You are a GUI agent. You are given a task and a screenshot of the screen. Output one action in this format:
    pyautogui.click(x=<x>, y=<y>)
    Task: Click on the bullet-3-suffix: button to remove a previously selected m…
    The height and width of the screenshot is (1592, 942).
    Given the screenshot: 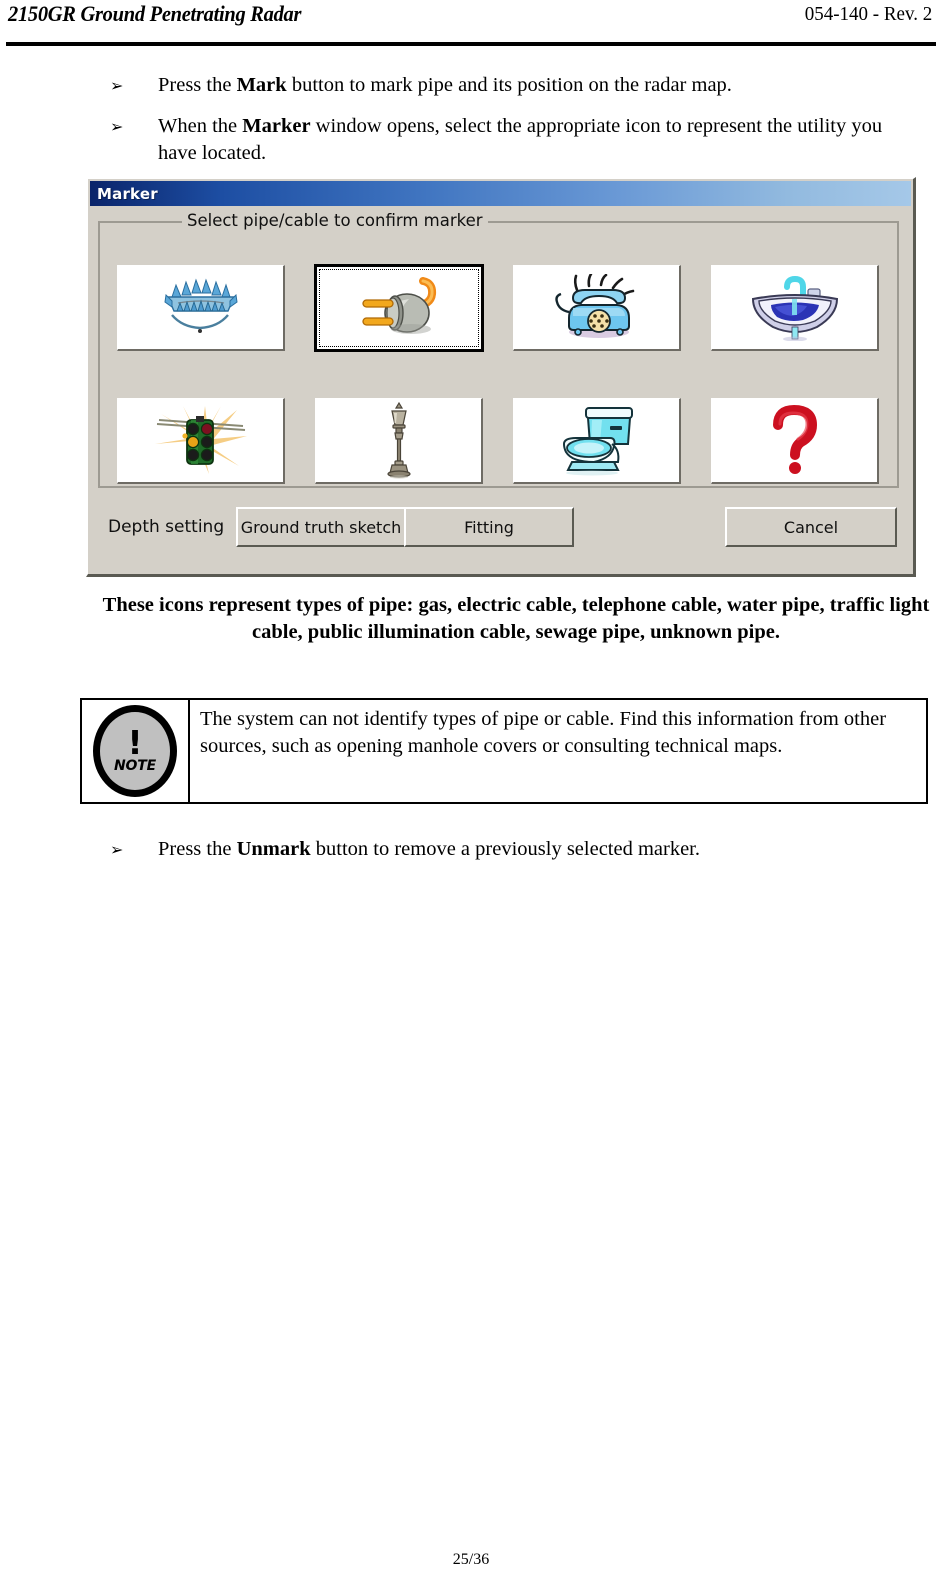 What is the action you would take?
    pyautogui.click(x=505, y=849)
    